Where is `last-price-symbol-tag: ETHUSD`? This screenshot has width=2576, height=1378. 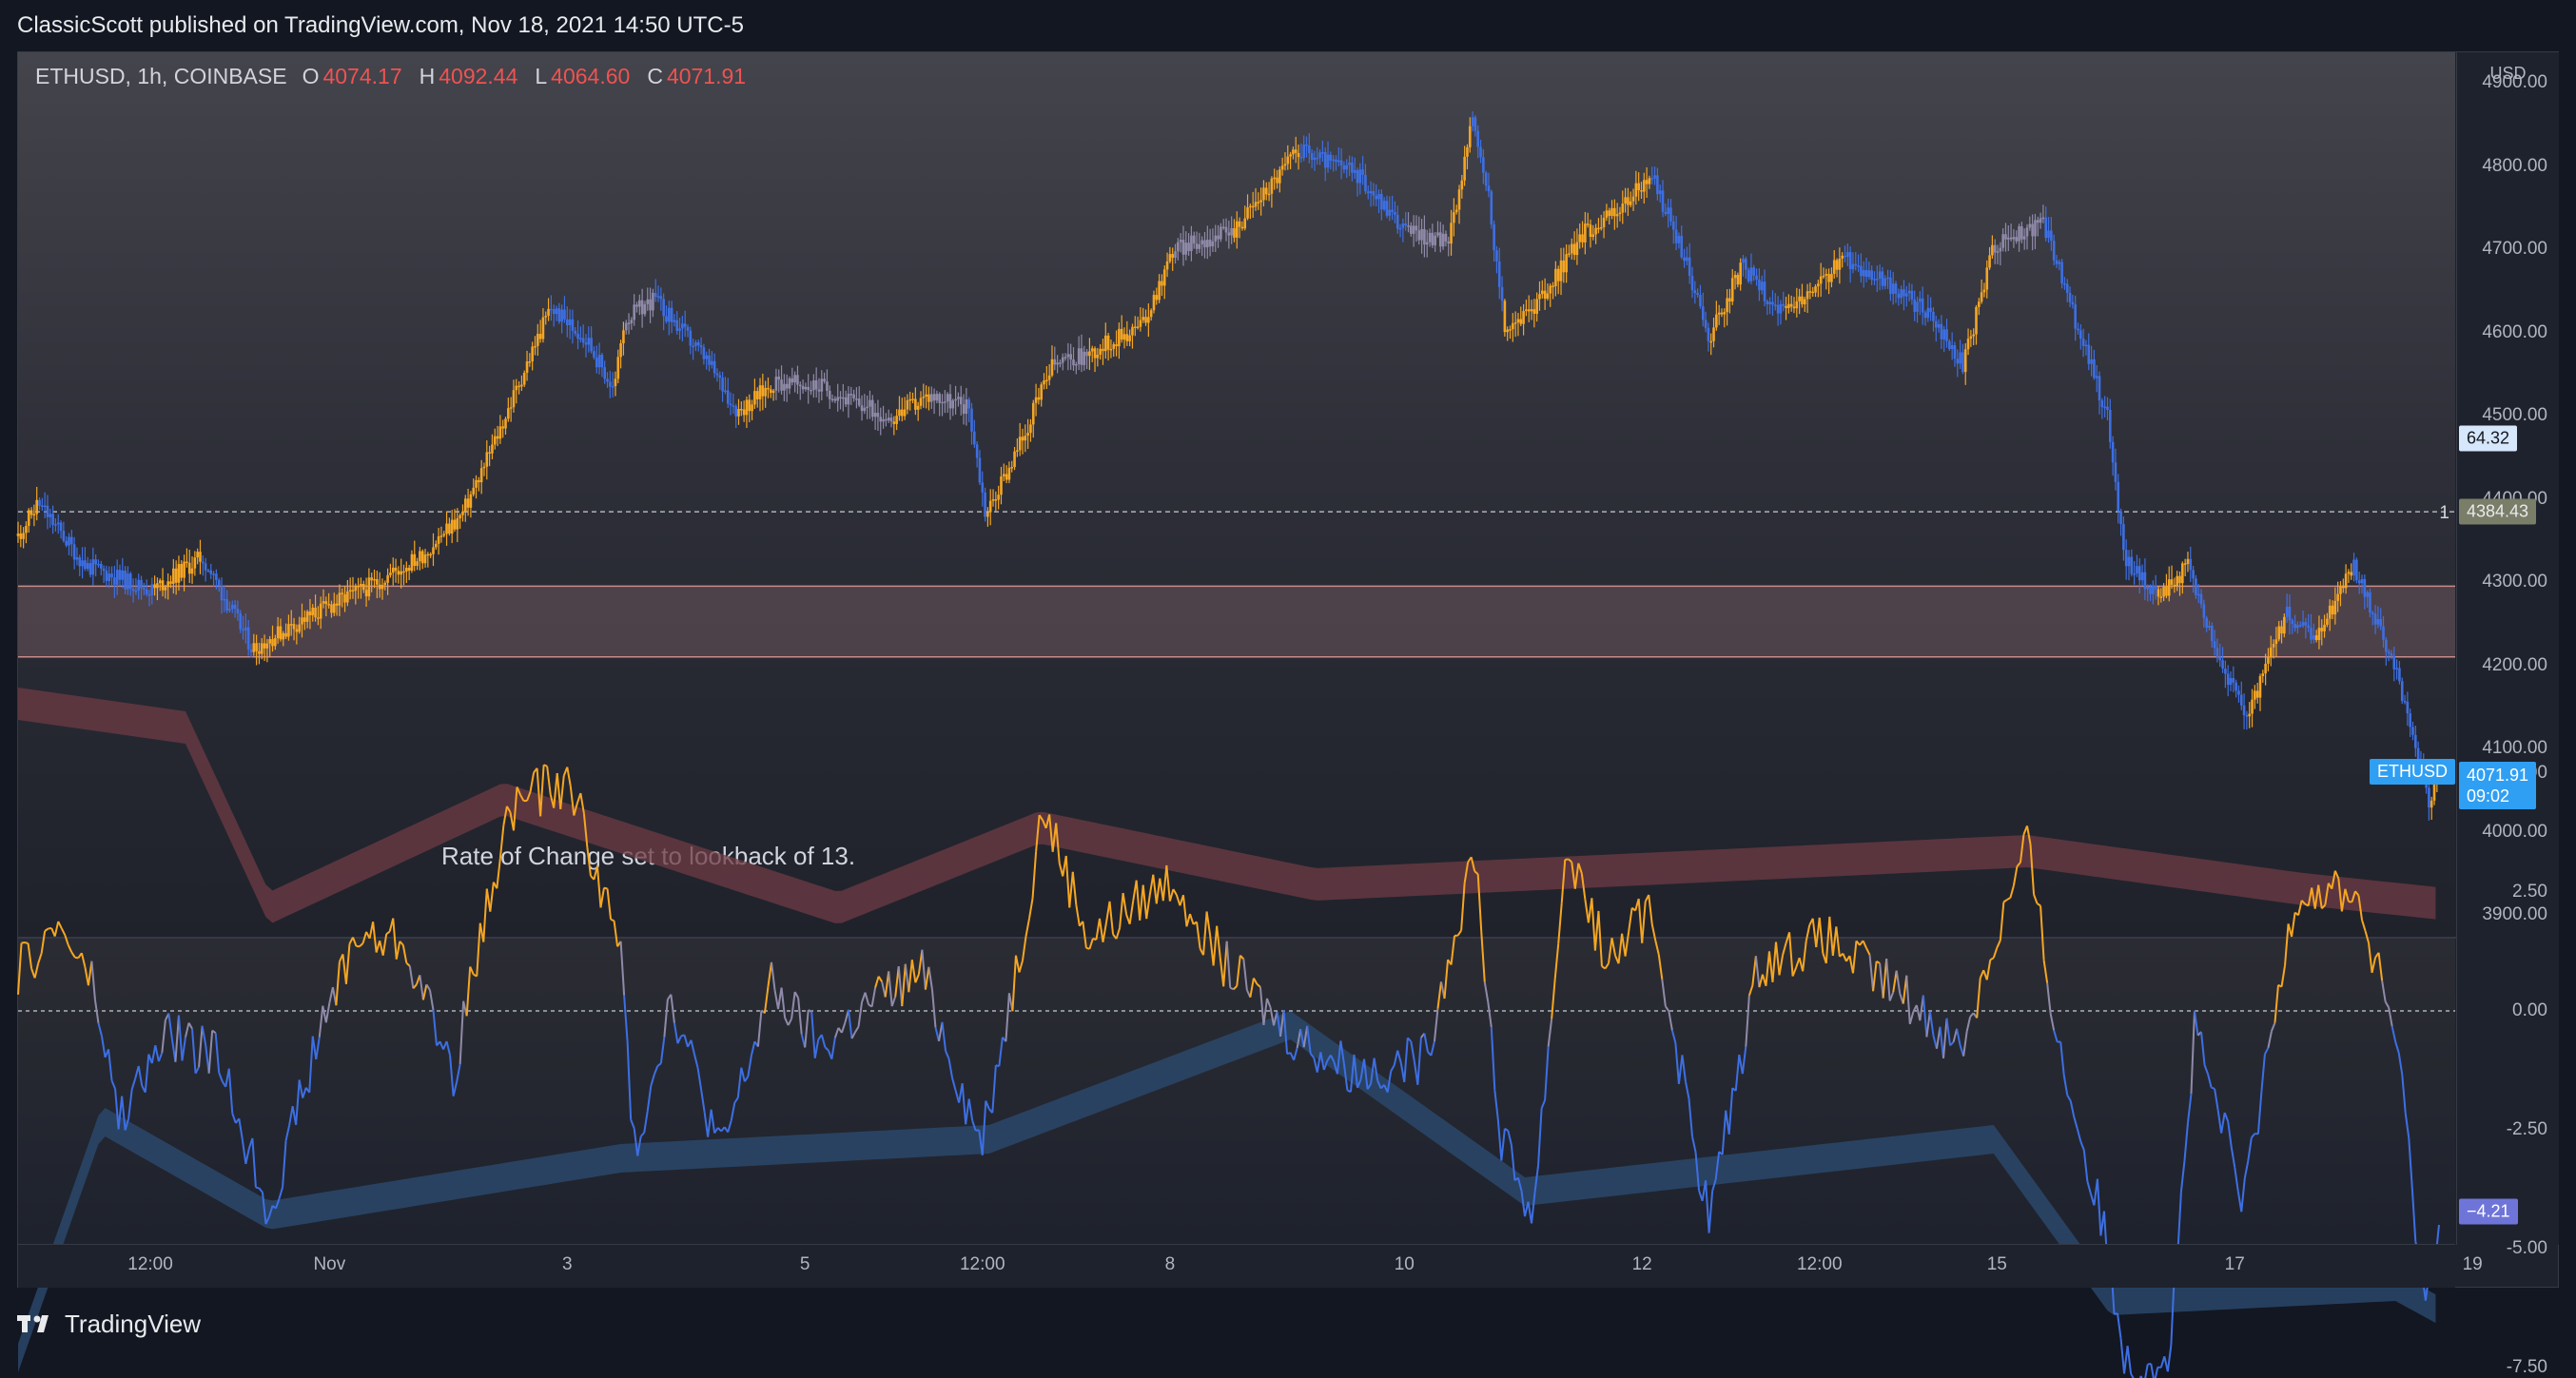
last-price-symbol-tag: ETHUSD is located at coordinates (2413, 772).